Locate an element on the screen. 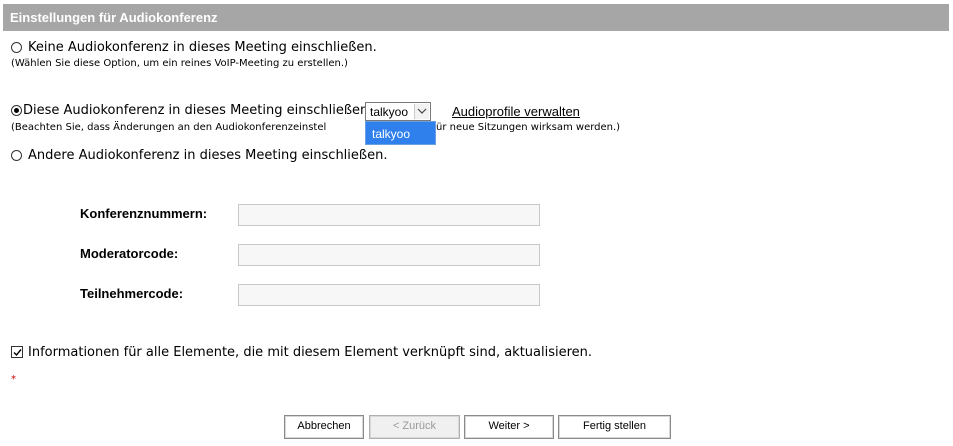 The width and height of the screenshot is (953, 446). radio-other-audio-conference is located at coordinates (16, 155).